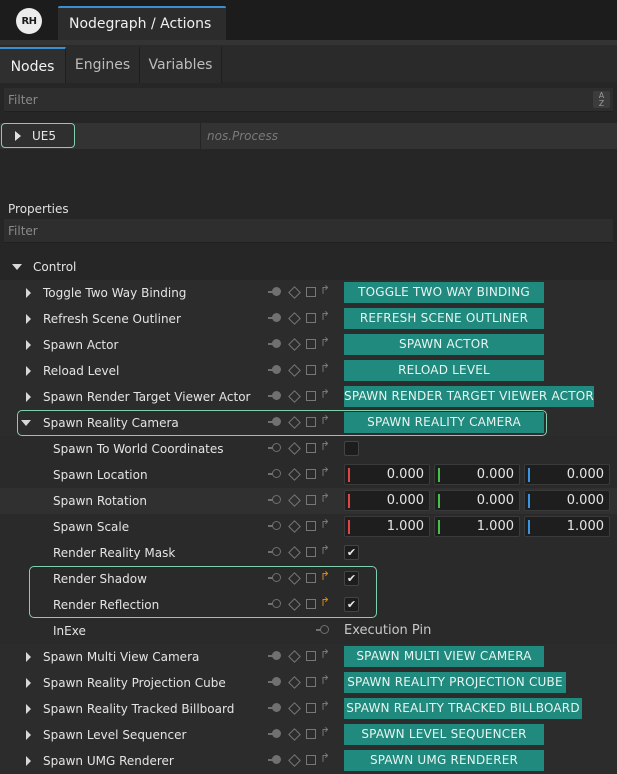  Describe the element at coordinates (567, 474) in the screenshot. I see `location-z-input: 0.000` at that location.